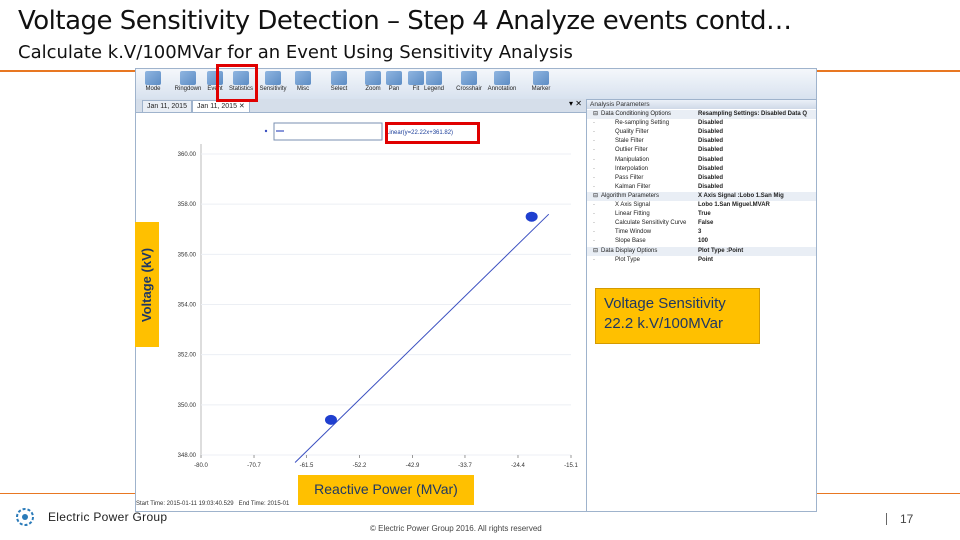 The image size is (960, 540). I want to click on param-row: · Linear Fitting True, so click(701, 214).